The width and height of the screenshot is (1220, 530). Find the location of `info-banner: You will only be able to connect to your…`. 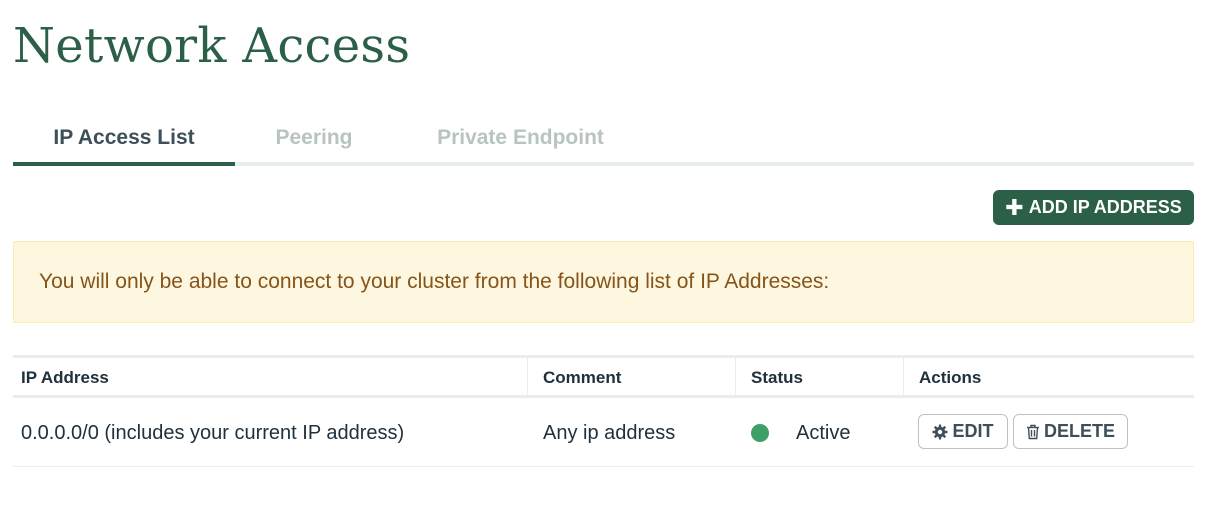

info-banner: You will only be able to connect to your… is located at coordinates (603, 282).